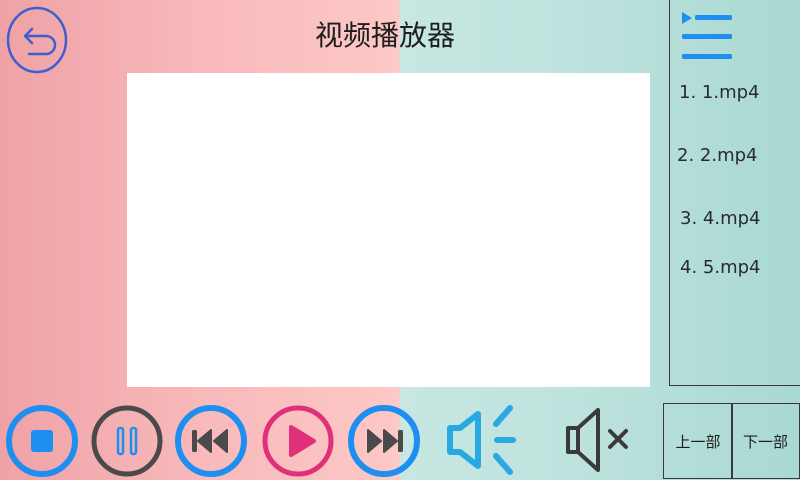 Image resolution: width=800 pixels, height=480 pixels. Describe the element at coordinates (707, 37) in the screenshot. I see `playlist-menu-icon` at that location.